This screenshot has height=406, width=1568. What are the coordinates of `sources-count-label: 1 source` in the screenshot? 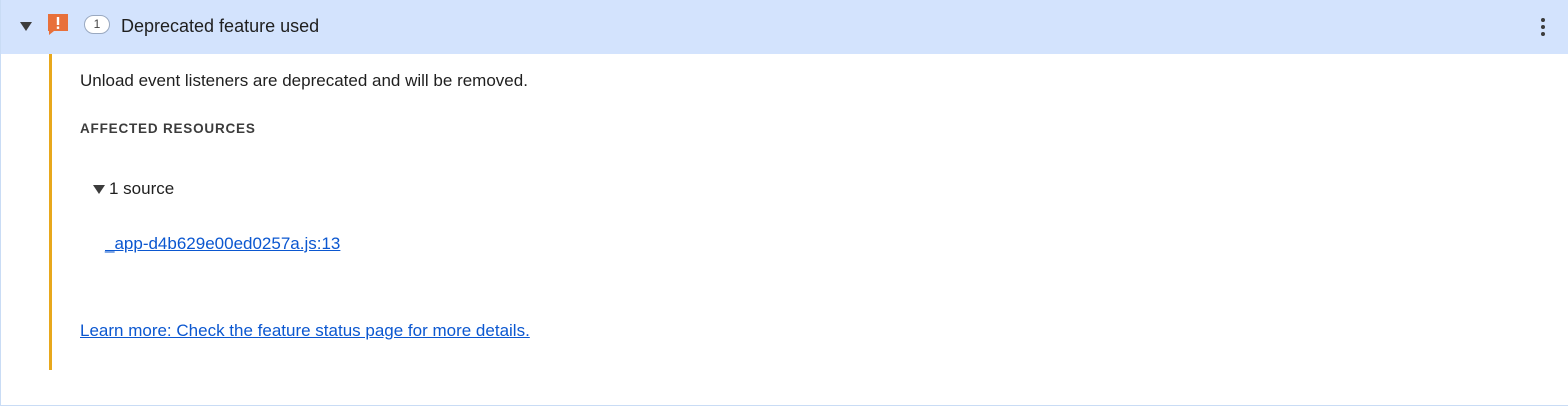 It's located at (142, 188).